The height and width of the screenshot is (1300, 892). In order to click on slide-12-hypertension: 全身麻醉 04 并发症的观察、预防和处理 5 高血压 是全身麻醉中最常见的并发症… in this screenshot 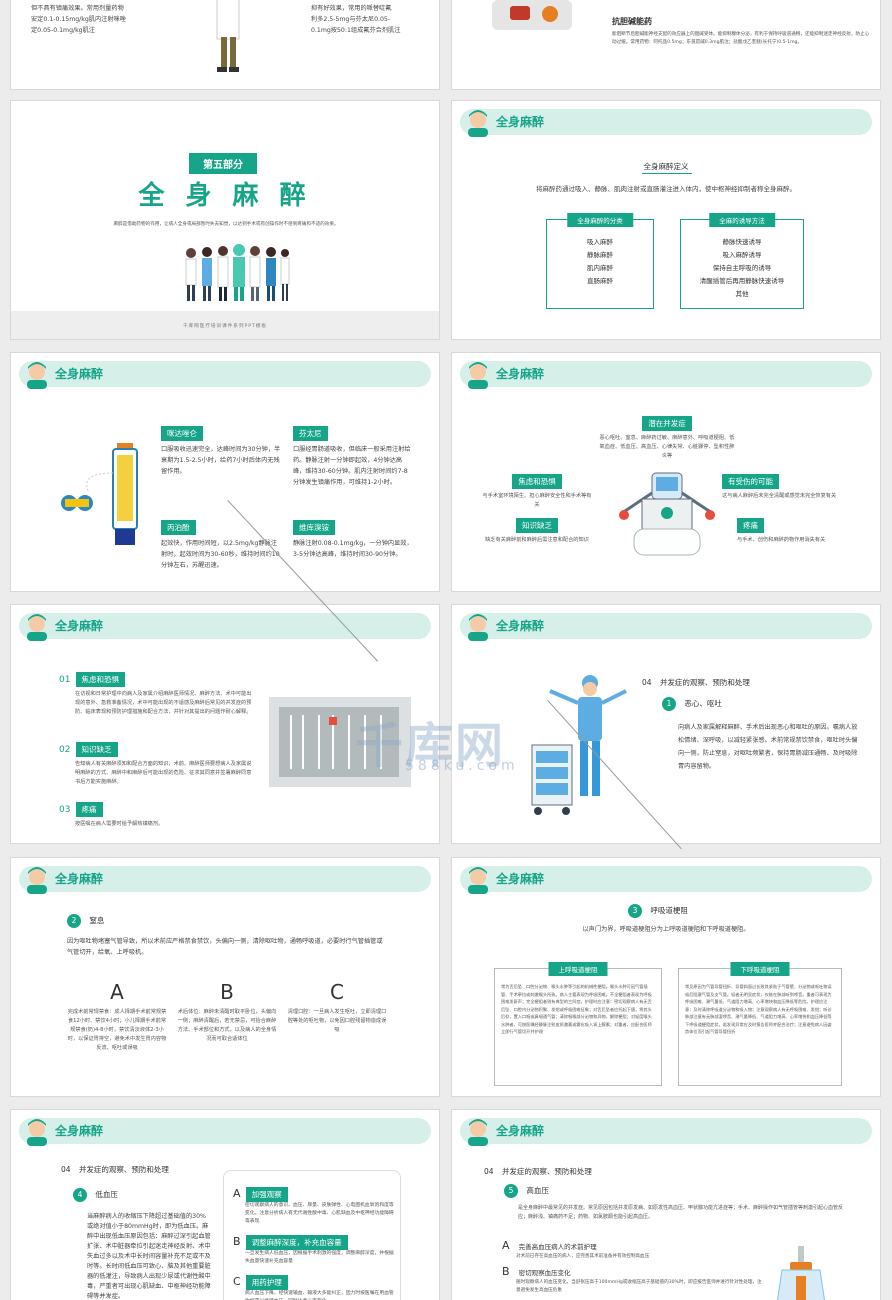, I will do `click(666, 1204)`.